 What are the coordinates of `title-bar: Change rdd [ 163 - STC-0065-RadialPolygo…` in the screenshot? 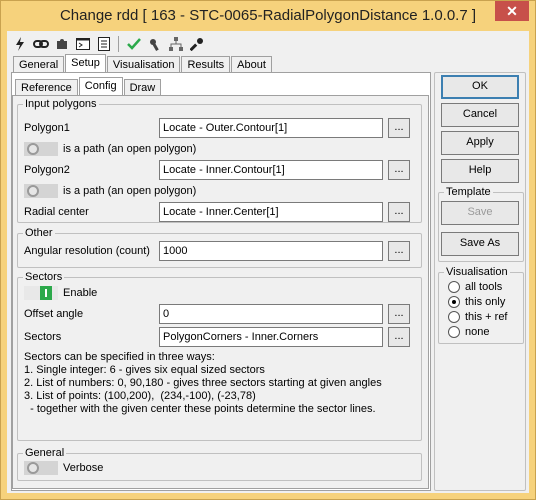 It's located at (268, 16).